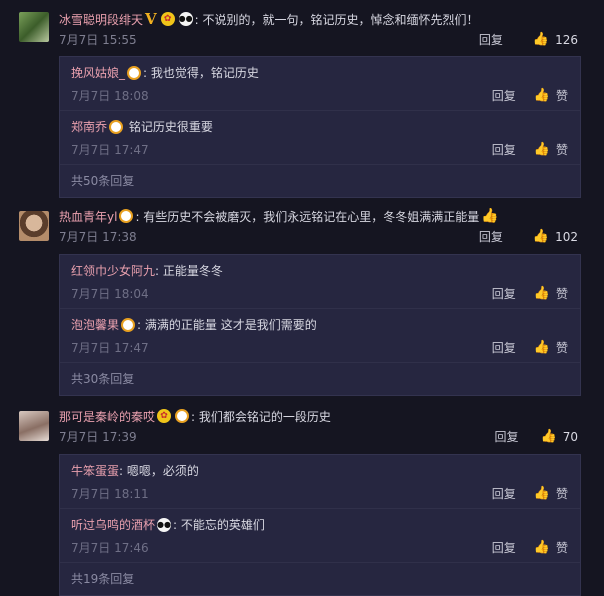 The image size is (604, 596). I want to click on reply-date: 7月7日 17:46, so click(110, 548).